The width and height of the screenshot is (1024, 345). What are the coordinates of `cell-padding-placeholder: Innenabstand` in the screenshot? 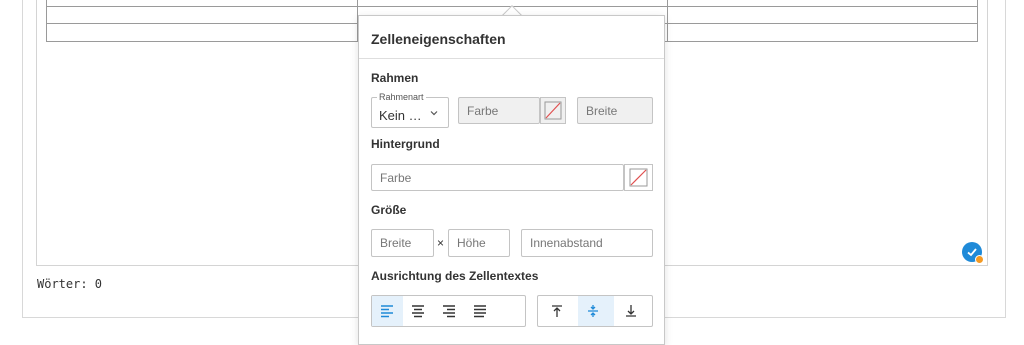 It's located at (566, 243).